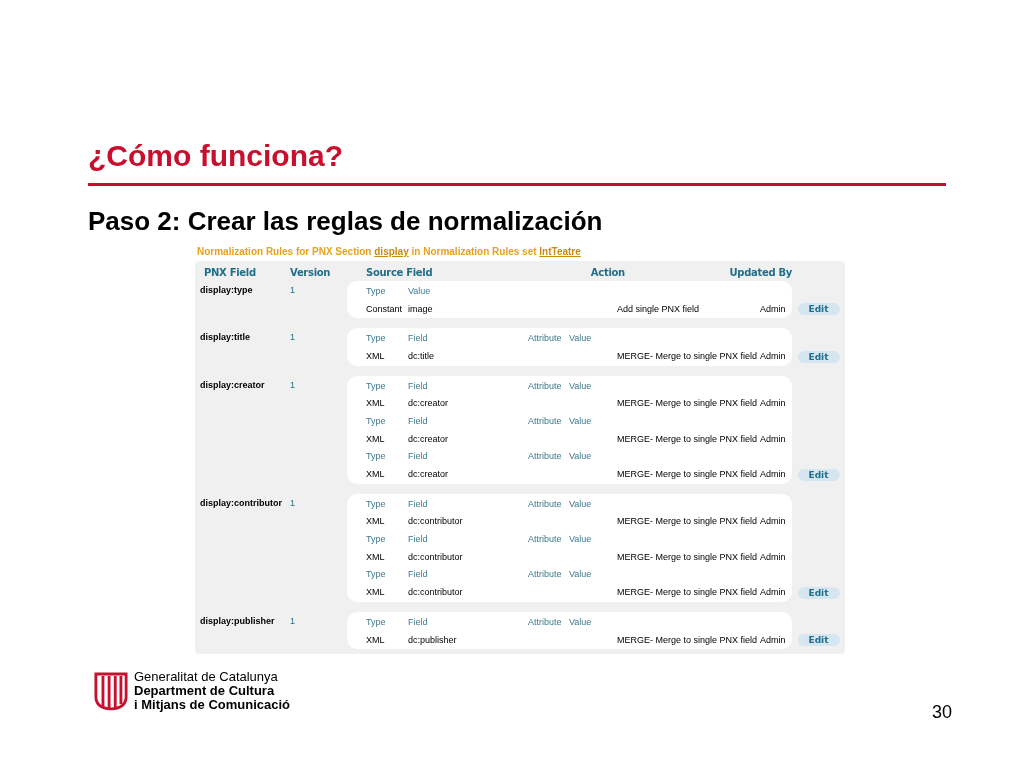 This screenshot has height=768, width=1024. Describe the element at coordinates (474, 251) in the screenshot. I see `heading-text: in Normalization Rules set` at that location.